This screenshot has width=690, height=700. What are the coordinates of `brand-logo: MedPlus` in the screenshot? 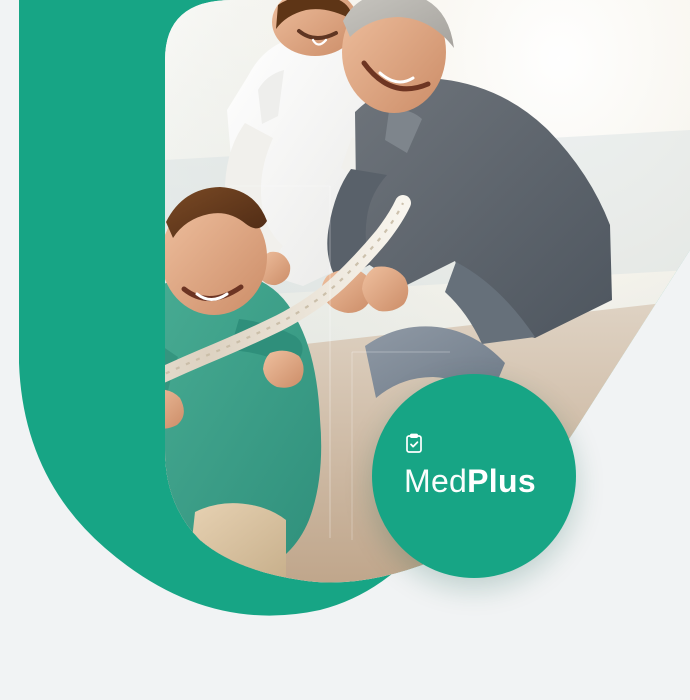 It's located at (479, 472).